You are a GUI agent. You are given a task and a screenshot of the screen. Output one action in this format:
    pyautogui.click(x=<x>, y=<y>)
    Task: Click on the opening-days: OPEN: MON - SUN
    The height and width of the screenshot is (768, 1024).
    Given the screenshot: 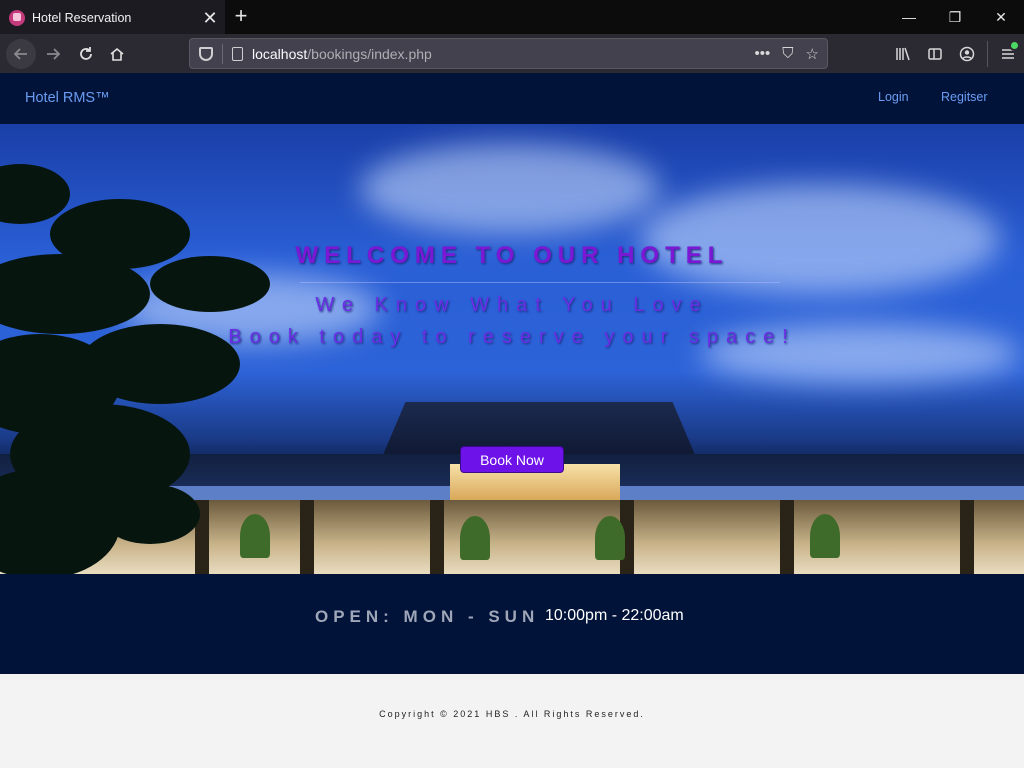 What is the action you would take?
    pyautogui.click(x=427, y=616)
    